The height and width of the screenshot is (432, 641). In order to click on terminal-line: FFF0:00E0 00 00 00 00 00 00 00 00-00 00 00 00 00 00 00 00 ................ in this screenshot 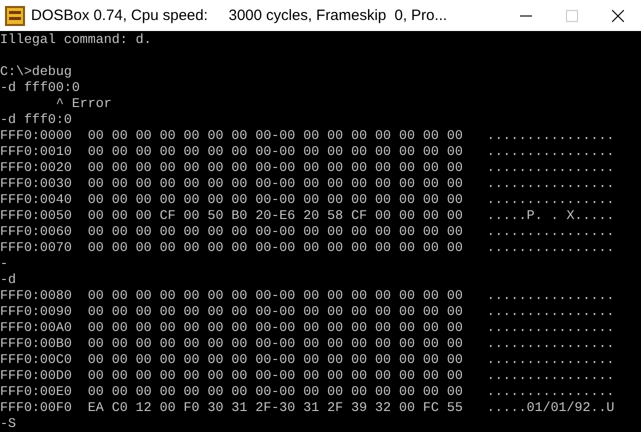, I will do `click(307, 391)`.